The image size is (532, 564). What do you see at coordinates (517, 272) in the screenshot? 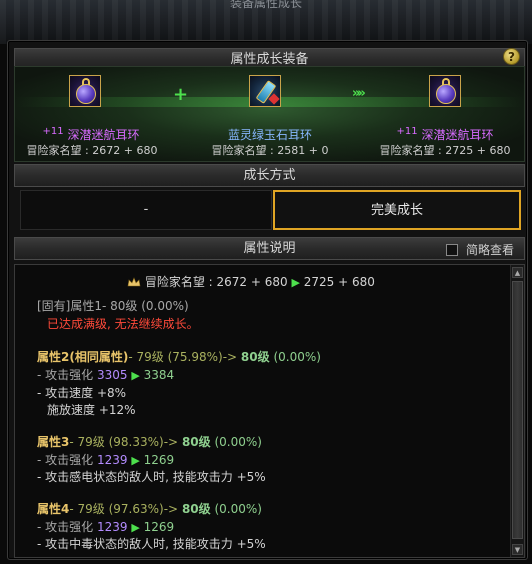
I see `scroll-up-icon: ▲` at bounding box center [517, 272].